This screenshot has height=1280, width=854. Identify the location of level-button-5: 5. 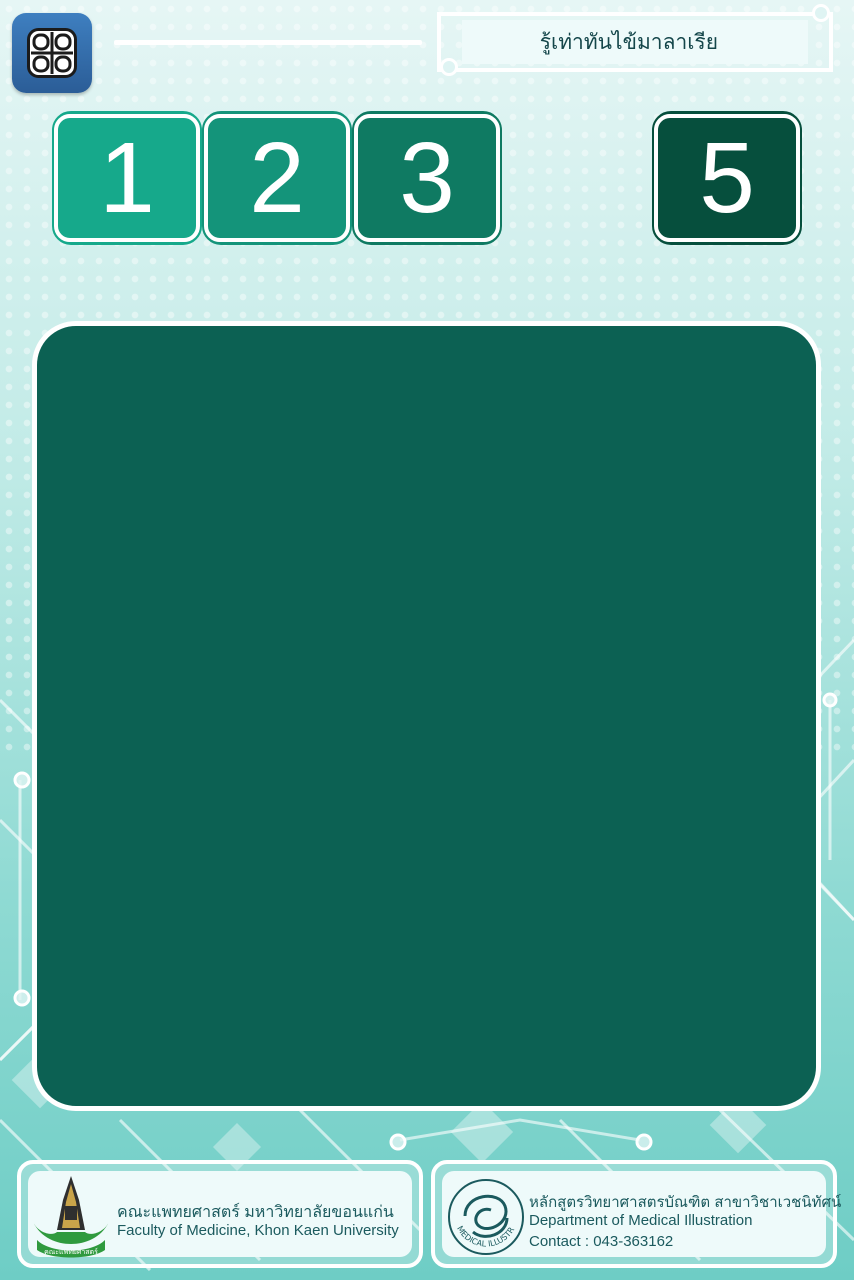
(727, 178).